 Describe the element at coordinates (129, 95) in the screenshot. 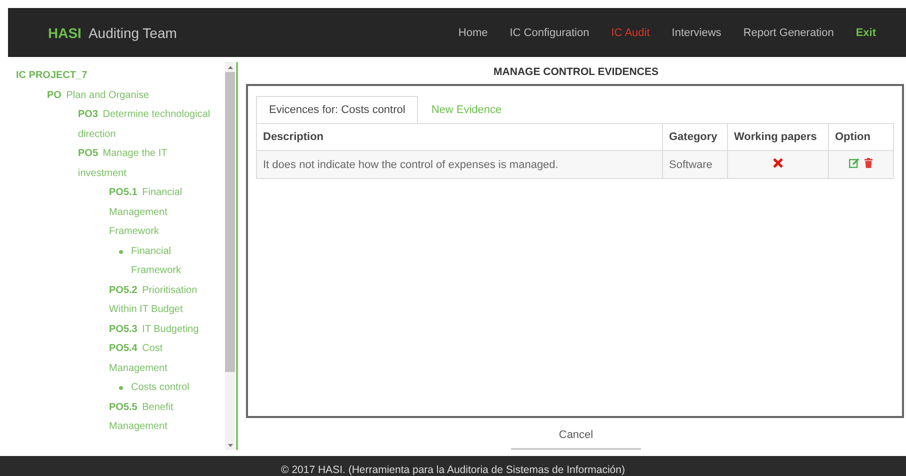

I see `tree-item: PO Plan and Organise` at that location.